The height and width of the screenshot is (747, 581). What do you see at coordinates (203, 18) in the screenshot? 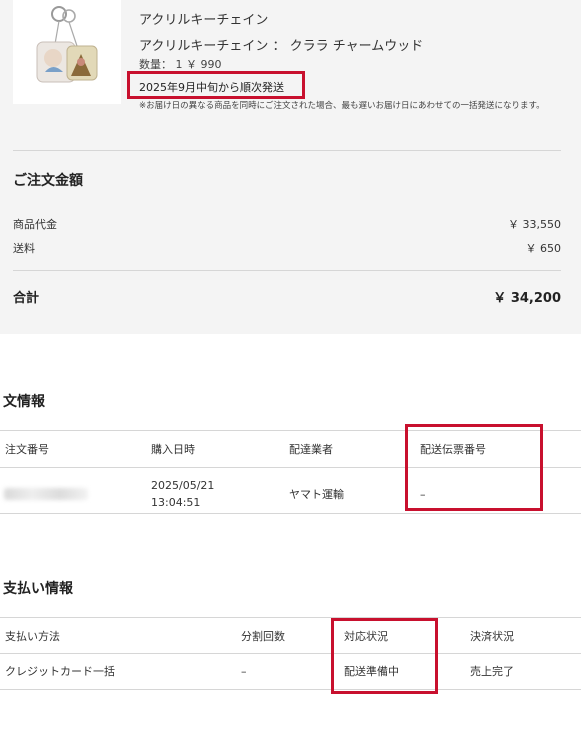
I see `product-name: アクリルキーチェイン` at bounding box center [203, 18].